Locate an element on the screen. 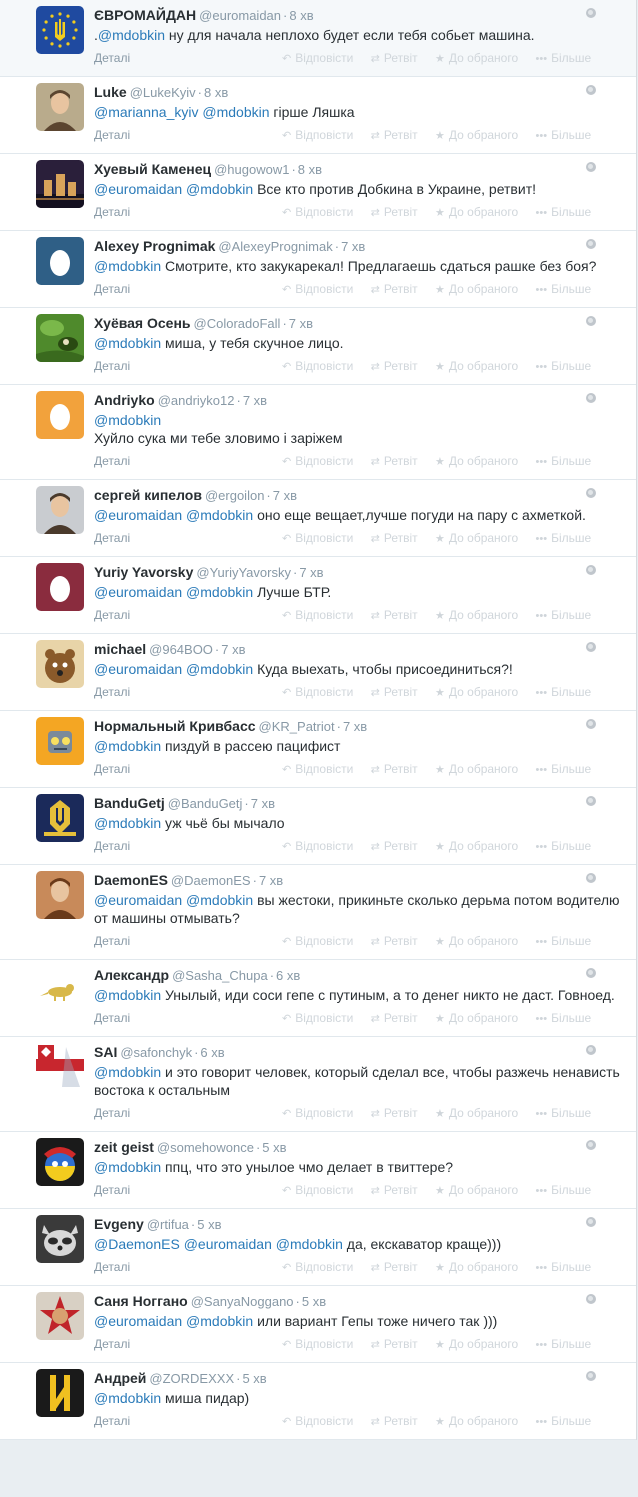 This screenshot has width=638, height=1497. user-fullname: ЄВРОМАЙДАН is located at coordinates (145, 15).